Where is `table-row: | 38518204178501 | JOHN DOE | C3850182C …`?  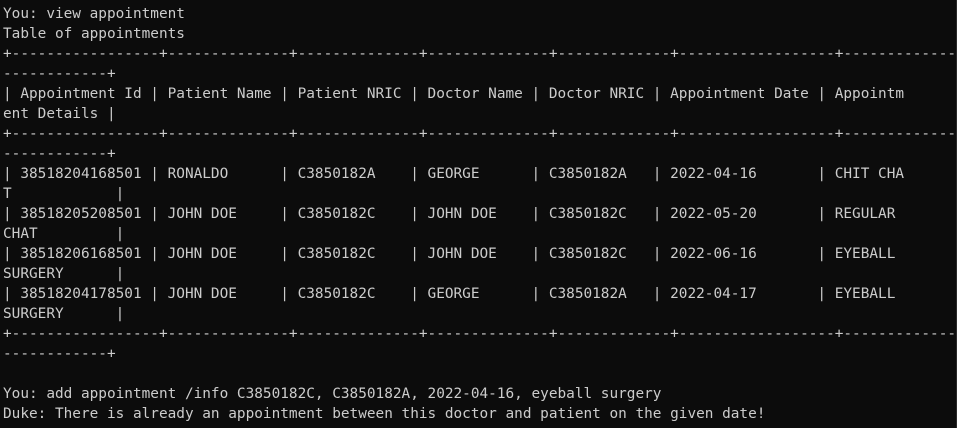 table-row: | 38518204178501 | JOHN DOE | C3850182C … is located at coordinates (449, 294).